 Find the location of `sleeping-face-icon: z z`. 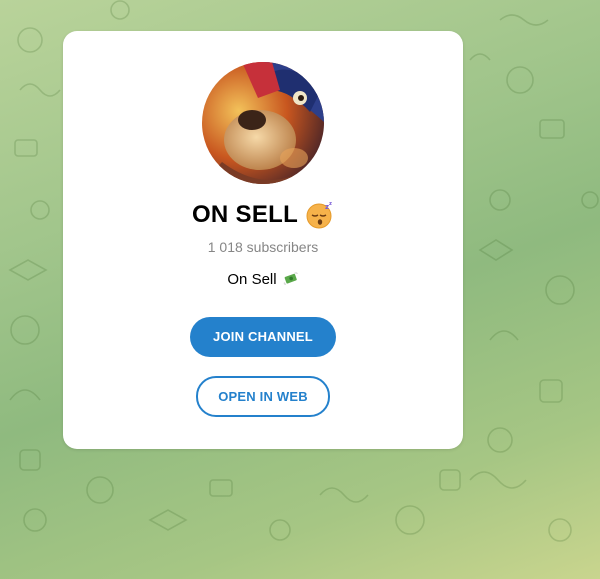

sleeping-face-icon: z z is located at coordinates (320, 215).